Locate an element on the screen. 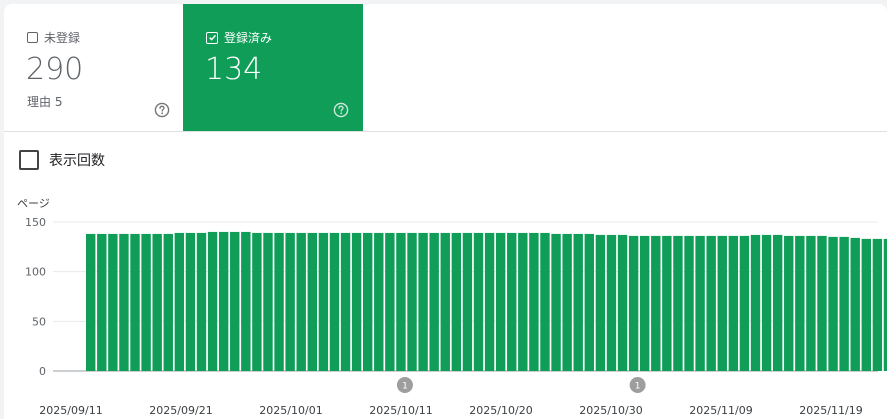  y-tick-label: 50 is located at coordinates (39, 321).